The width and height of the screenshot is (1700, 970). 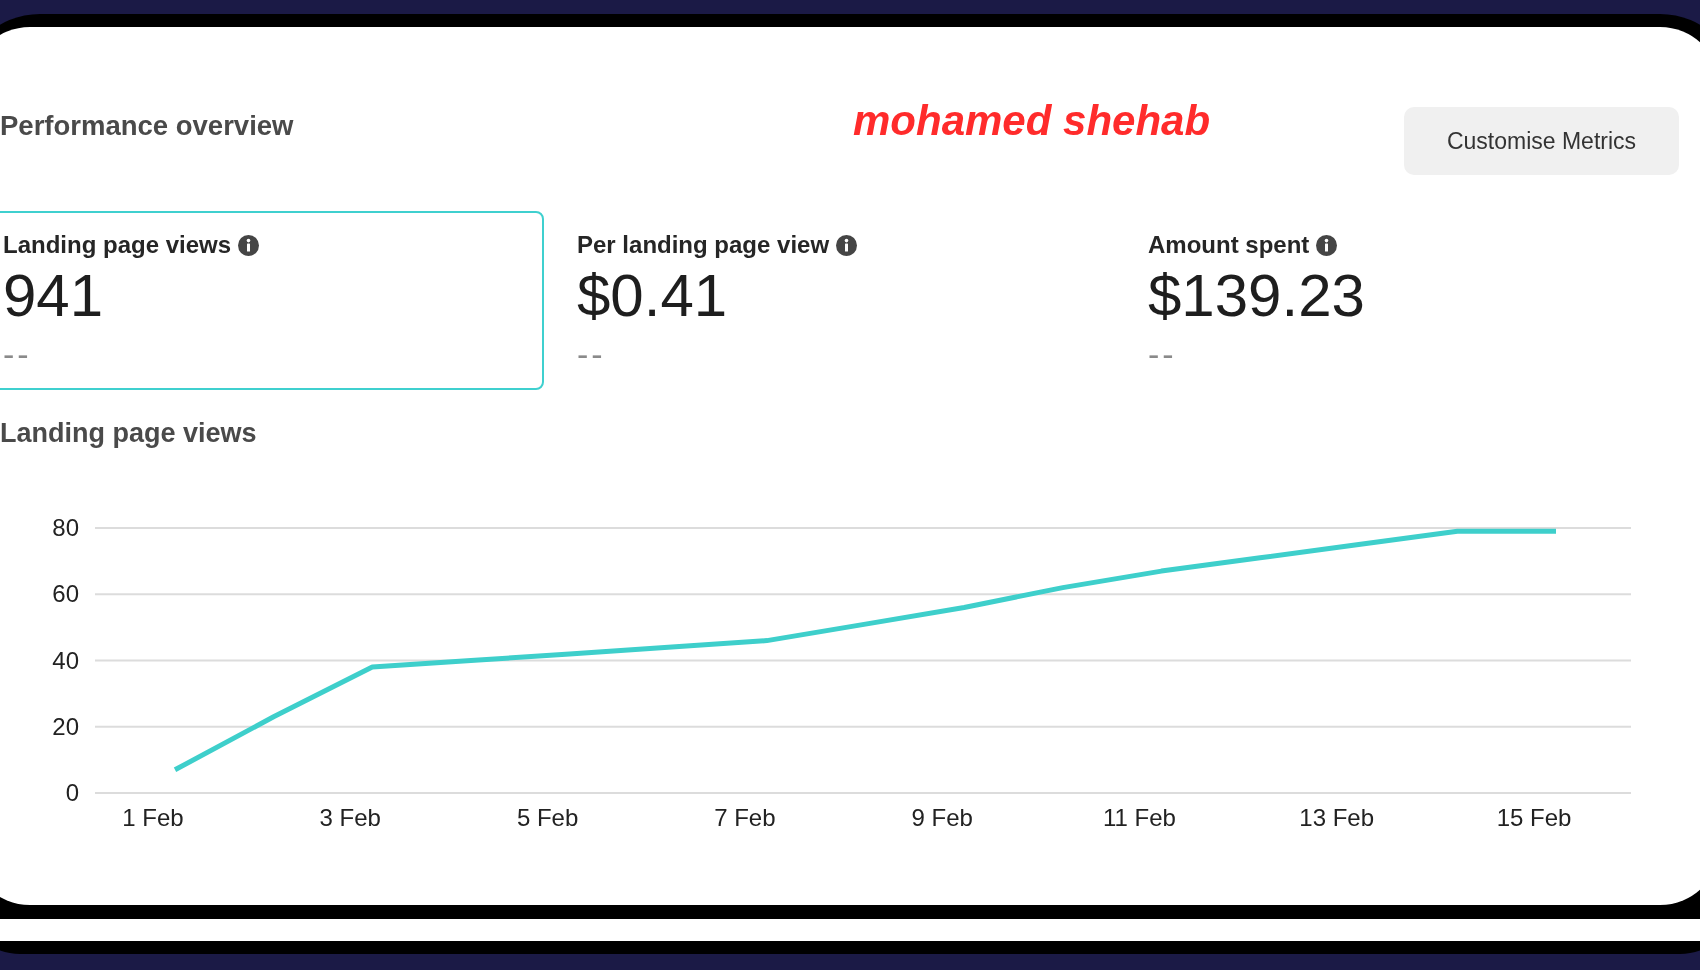 I want to click on x-axis-label: 9 Feb, so click(x=942, y=817).